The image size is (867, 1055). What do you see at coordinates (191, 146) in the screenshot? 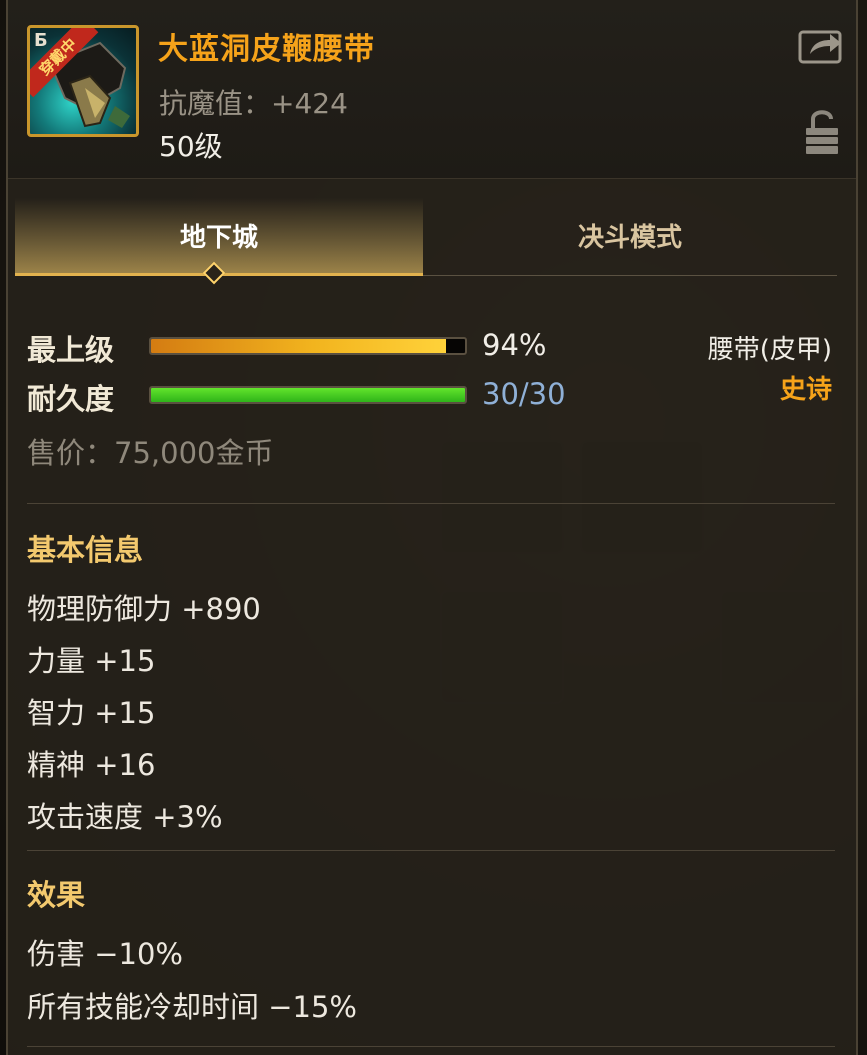
I see `item-level: 50级` at bounding box center [191, 146].